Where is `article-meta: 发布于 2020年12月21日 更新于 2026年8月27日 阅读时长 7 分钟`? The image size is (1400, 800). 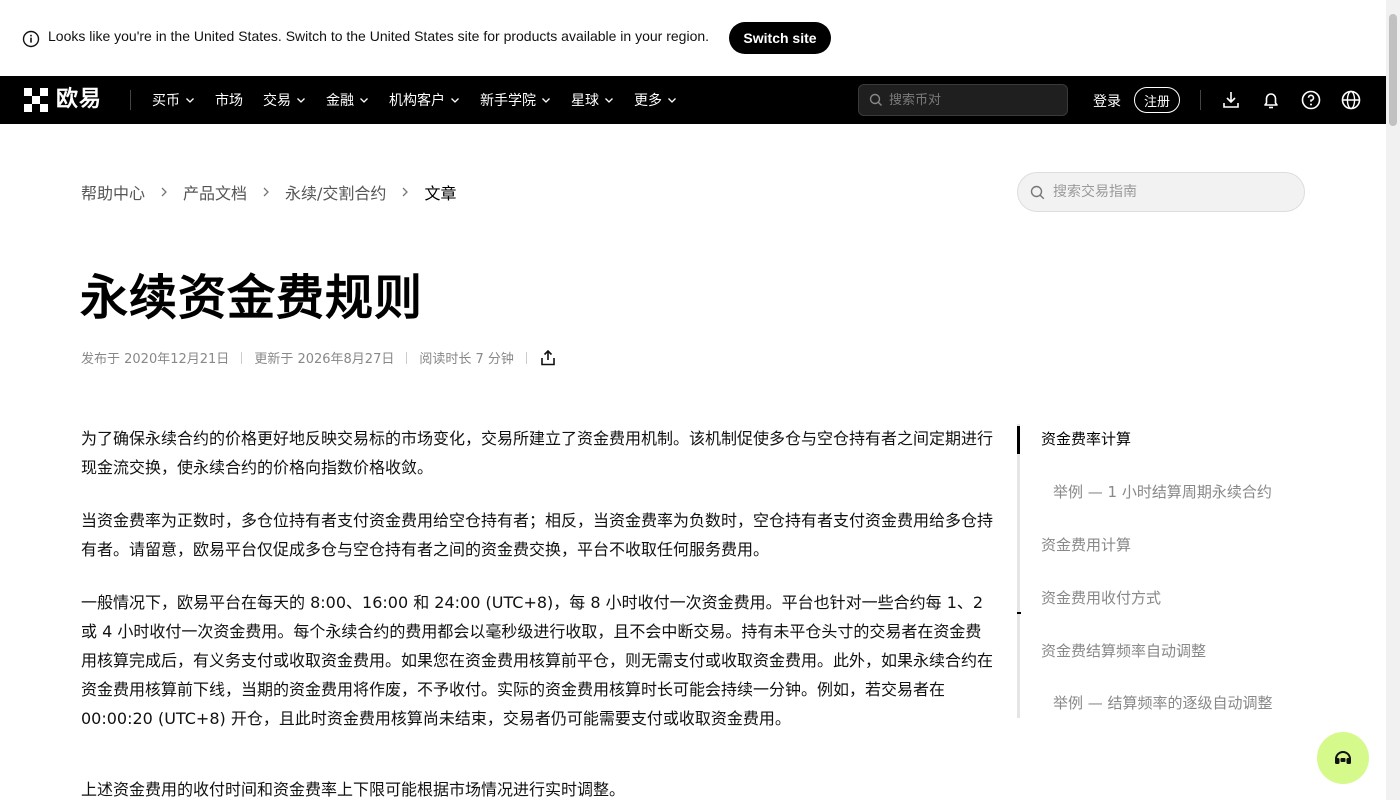 article-meta: 发布于 2020年12月21日 更新于 2026年8月27日 阅读时长 7 分钟 is located at coordinates (319, 357).